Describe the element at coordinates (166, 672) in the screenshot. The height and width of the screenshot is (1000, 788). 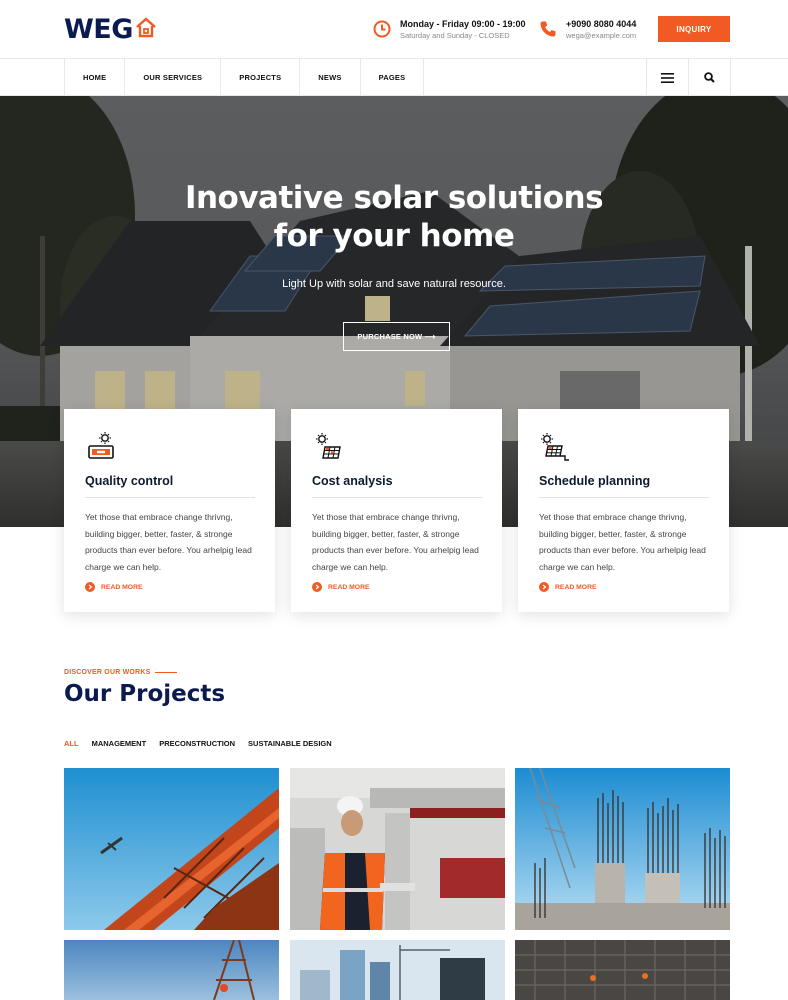
I see `kicker-line` at that location.